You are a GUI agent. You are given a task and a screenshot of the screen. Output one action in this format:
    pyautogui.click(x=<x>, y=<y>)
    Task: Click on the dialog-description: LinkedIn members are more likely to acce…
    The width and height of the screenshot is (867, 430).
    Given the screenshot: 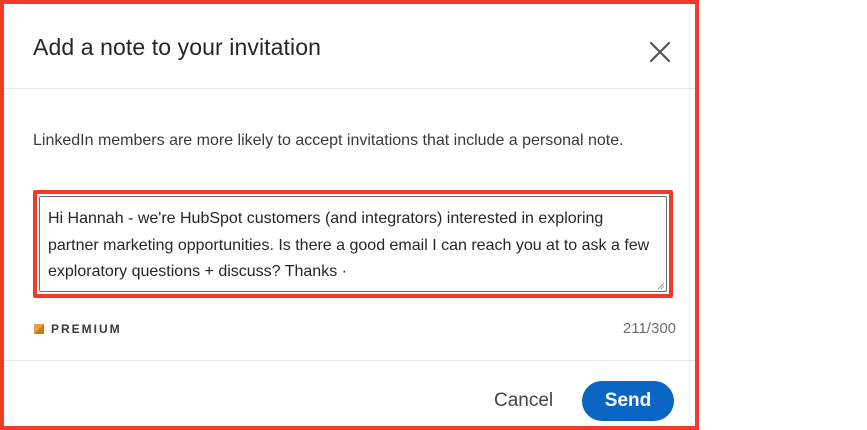 What is the action you would take?
    pyautogui.click(x=328, y=140)
    